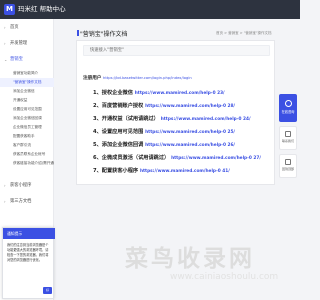 This screenshot has width=320, height=300. I want to click on phone-icon, so click(288, 134).